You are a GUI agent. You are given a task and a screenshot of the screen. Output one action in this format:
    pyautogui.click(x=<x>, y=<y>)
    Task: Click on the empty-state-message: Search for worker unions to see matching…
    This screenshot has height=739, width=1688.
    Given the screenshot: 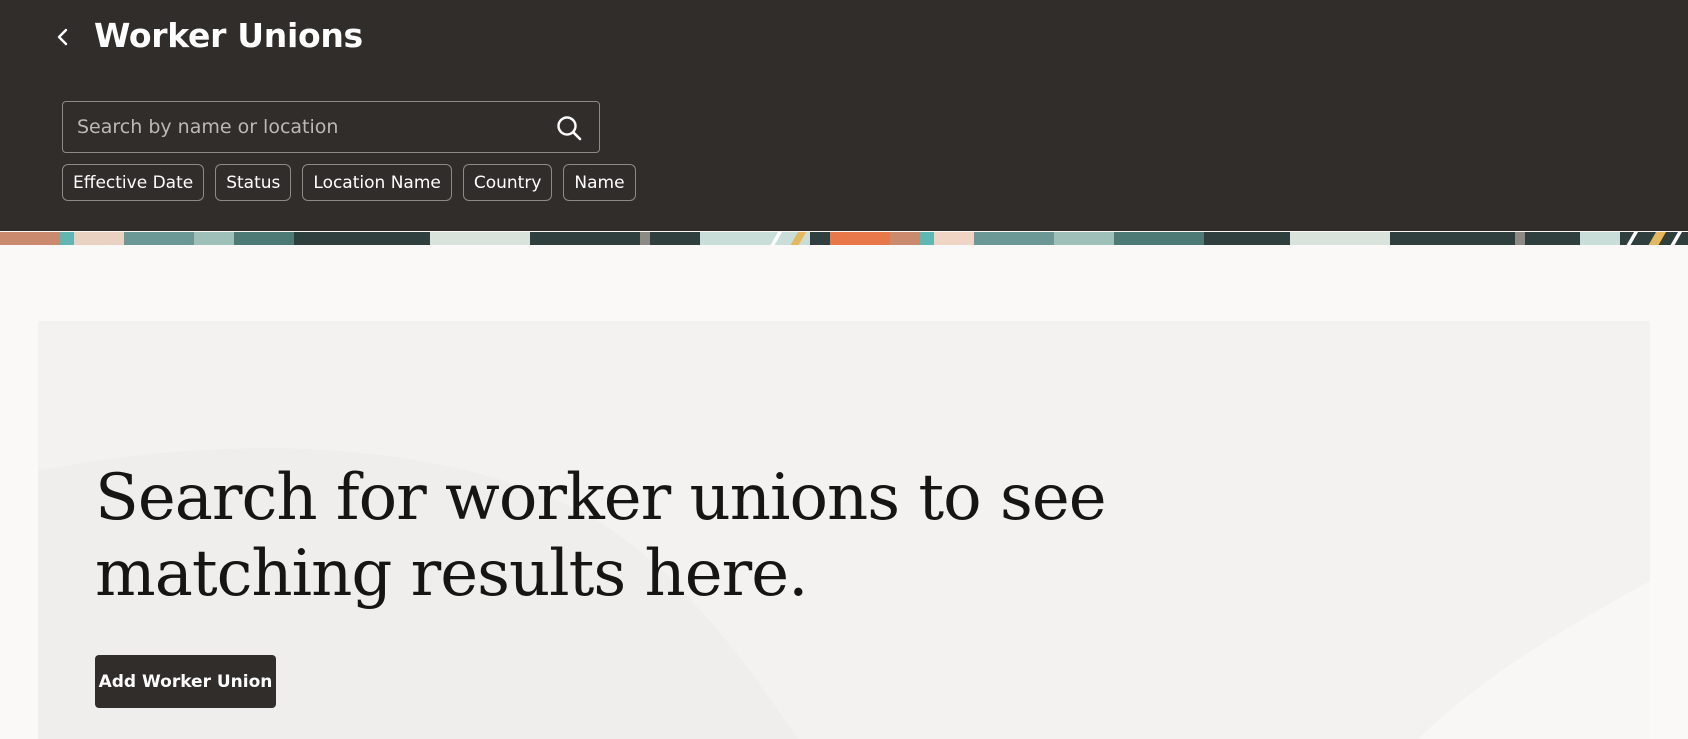 What is the action you would take?
    pyautogui.click(x=601, y=536)
    